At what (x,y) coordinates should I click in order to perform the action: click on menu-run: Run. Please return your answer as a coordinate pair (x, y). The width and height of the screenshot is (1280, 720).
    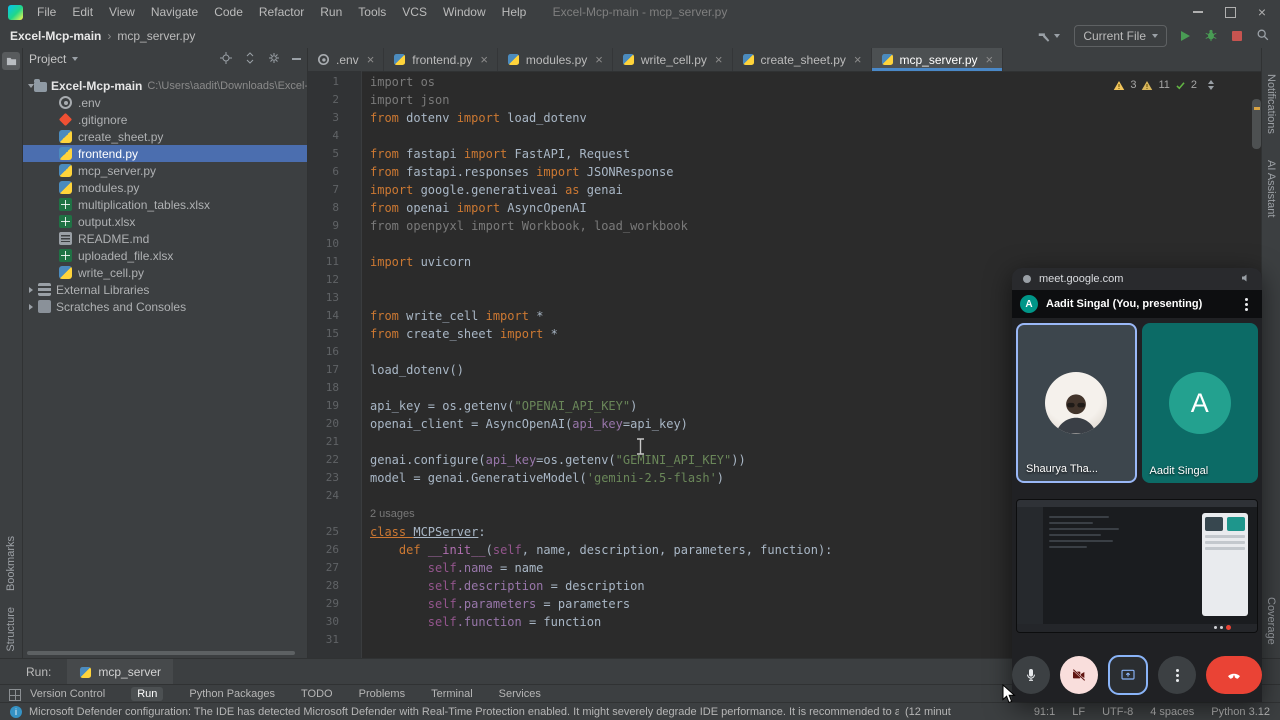
    Looking at the image, I should click on (331, 12).